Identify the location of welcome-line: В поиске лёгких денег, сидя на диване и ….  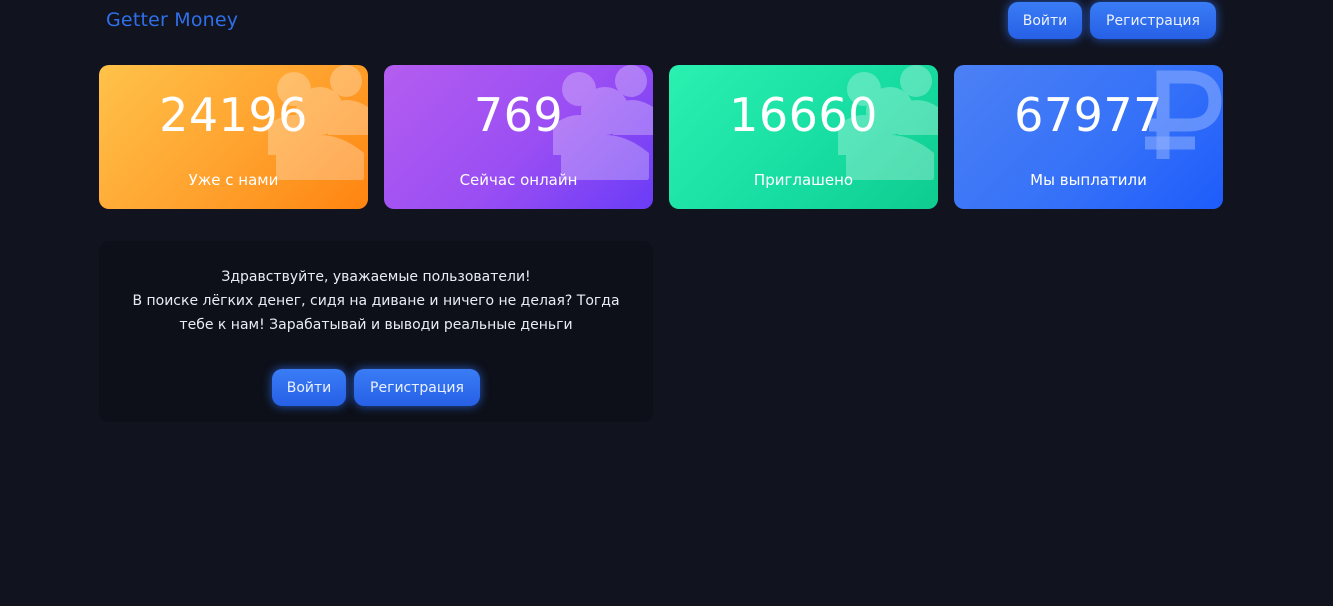
(376, 301).